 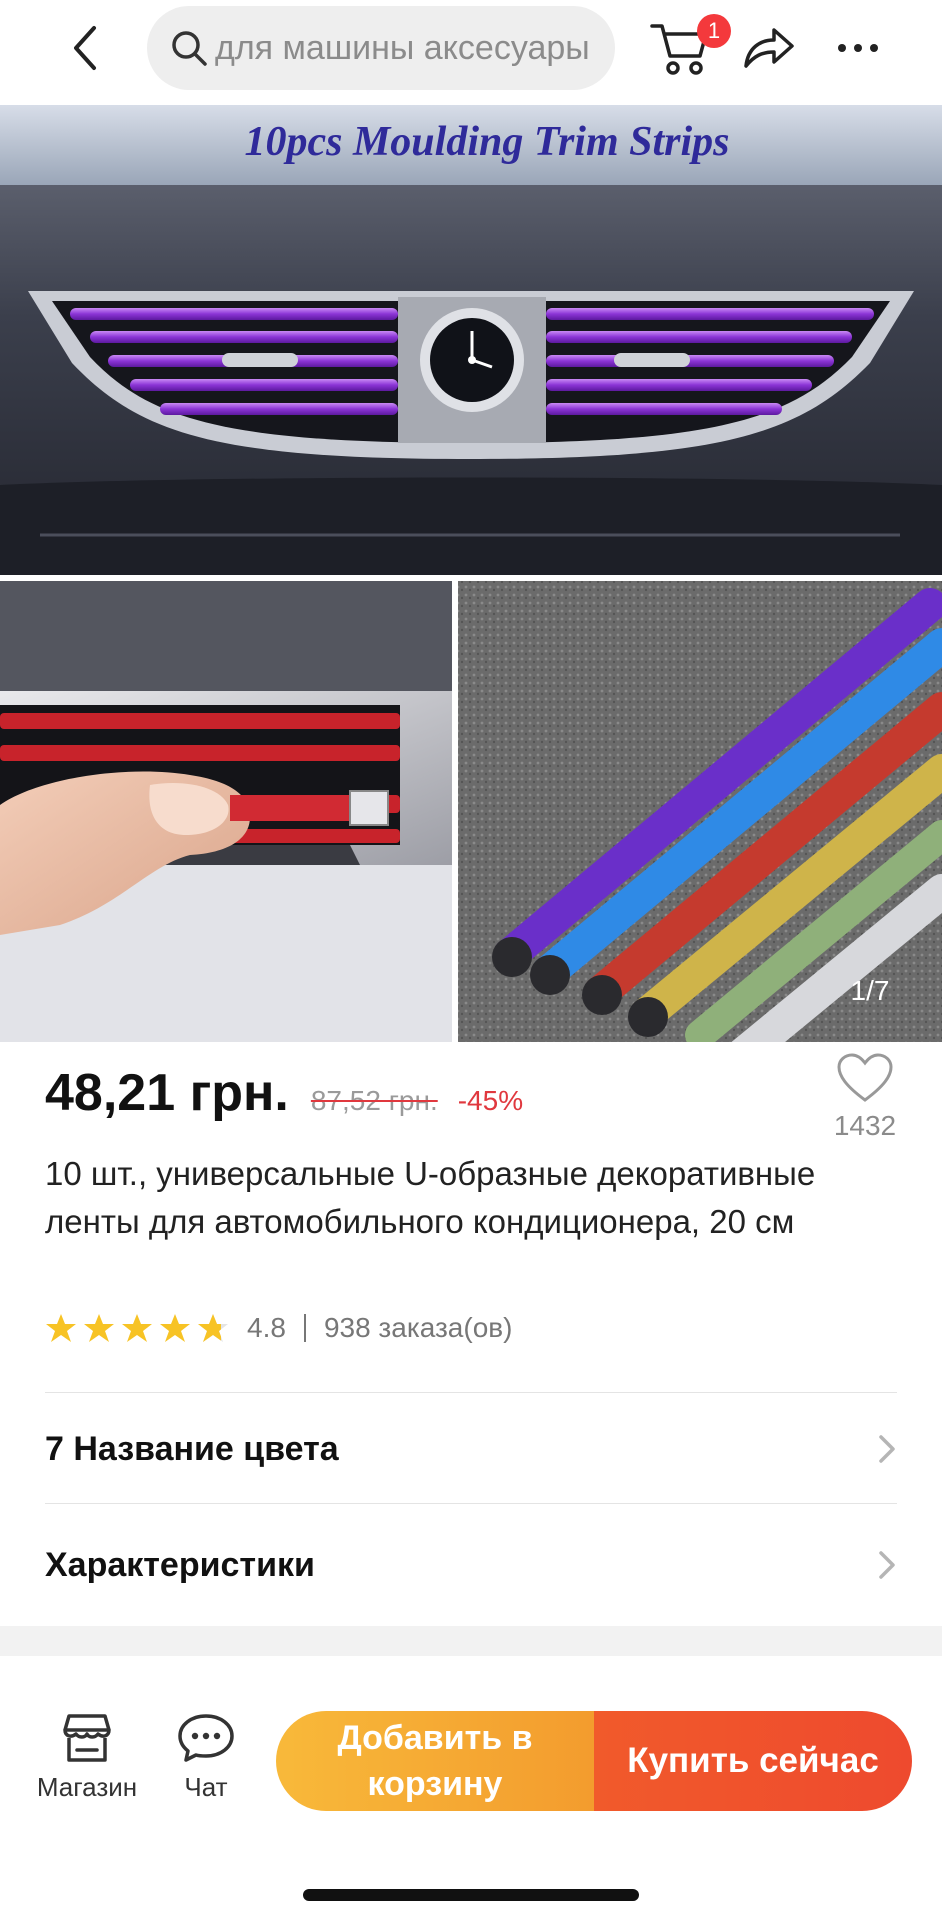 I want to click on current-price: 48,21 грн., so click(x=167, y=1093).